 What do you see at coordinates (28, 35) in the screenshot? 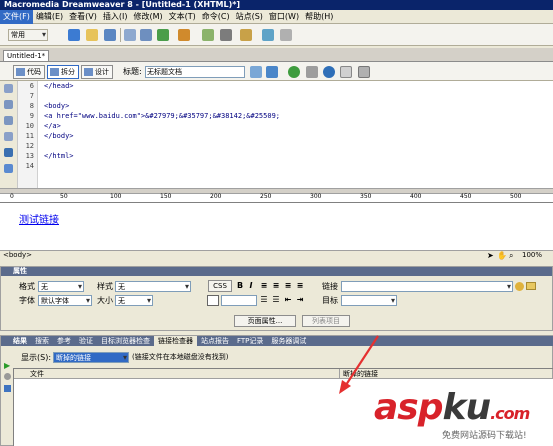
I see `insert-category-select: 常用` at bounding box center [28, 35].